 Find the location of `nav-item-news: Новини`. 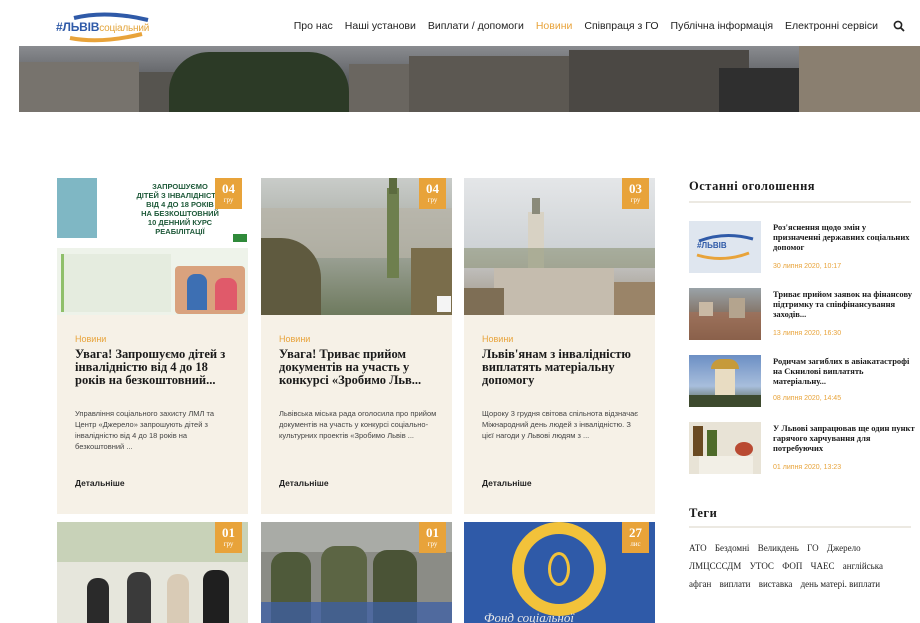

nav-item-news: Новини is located at coordinates (554, 26).